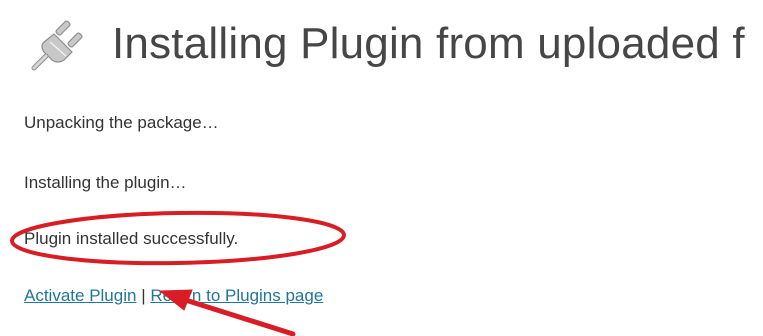 This screenshot has height=336, width=763. Describe the element at coordinates (57, 45) in the screenshot. I see `plugin-icon` at that location.